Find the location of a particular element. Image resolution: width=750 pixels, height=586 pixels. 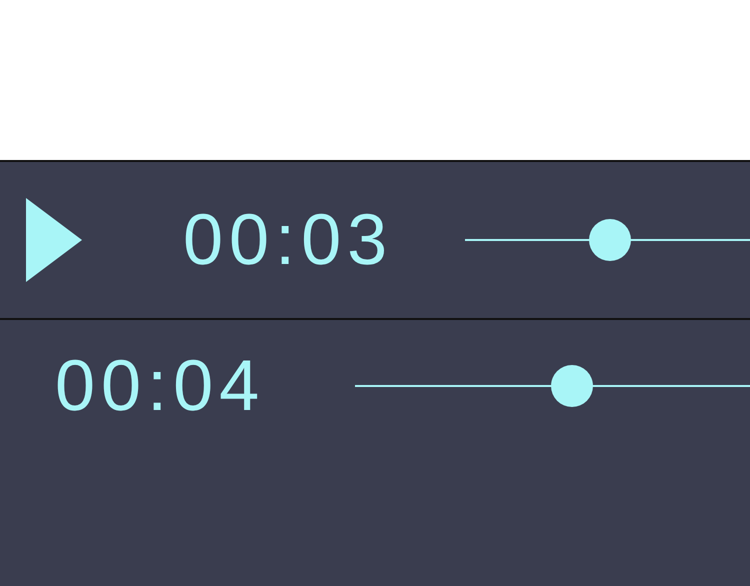

play-button is located at coordinates (54, 240).